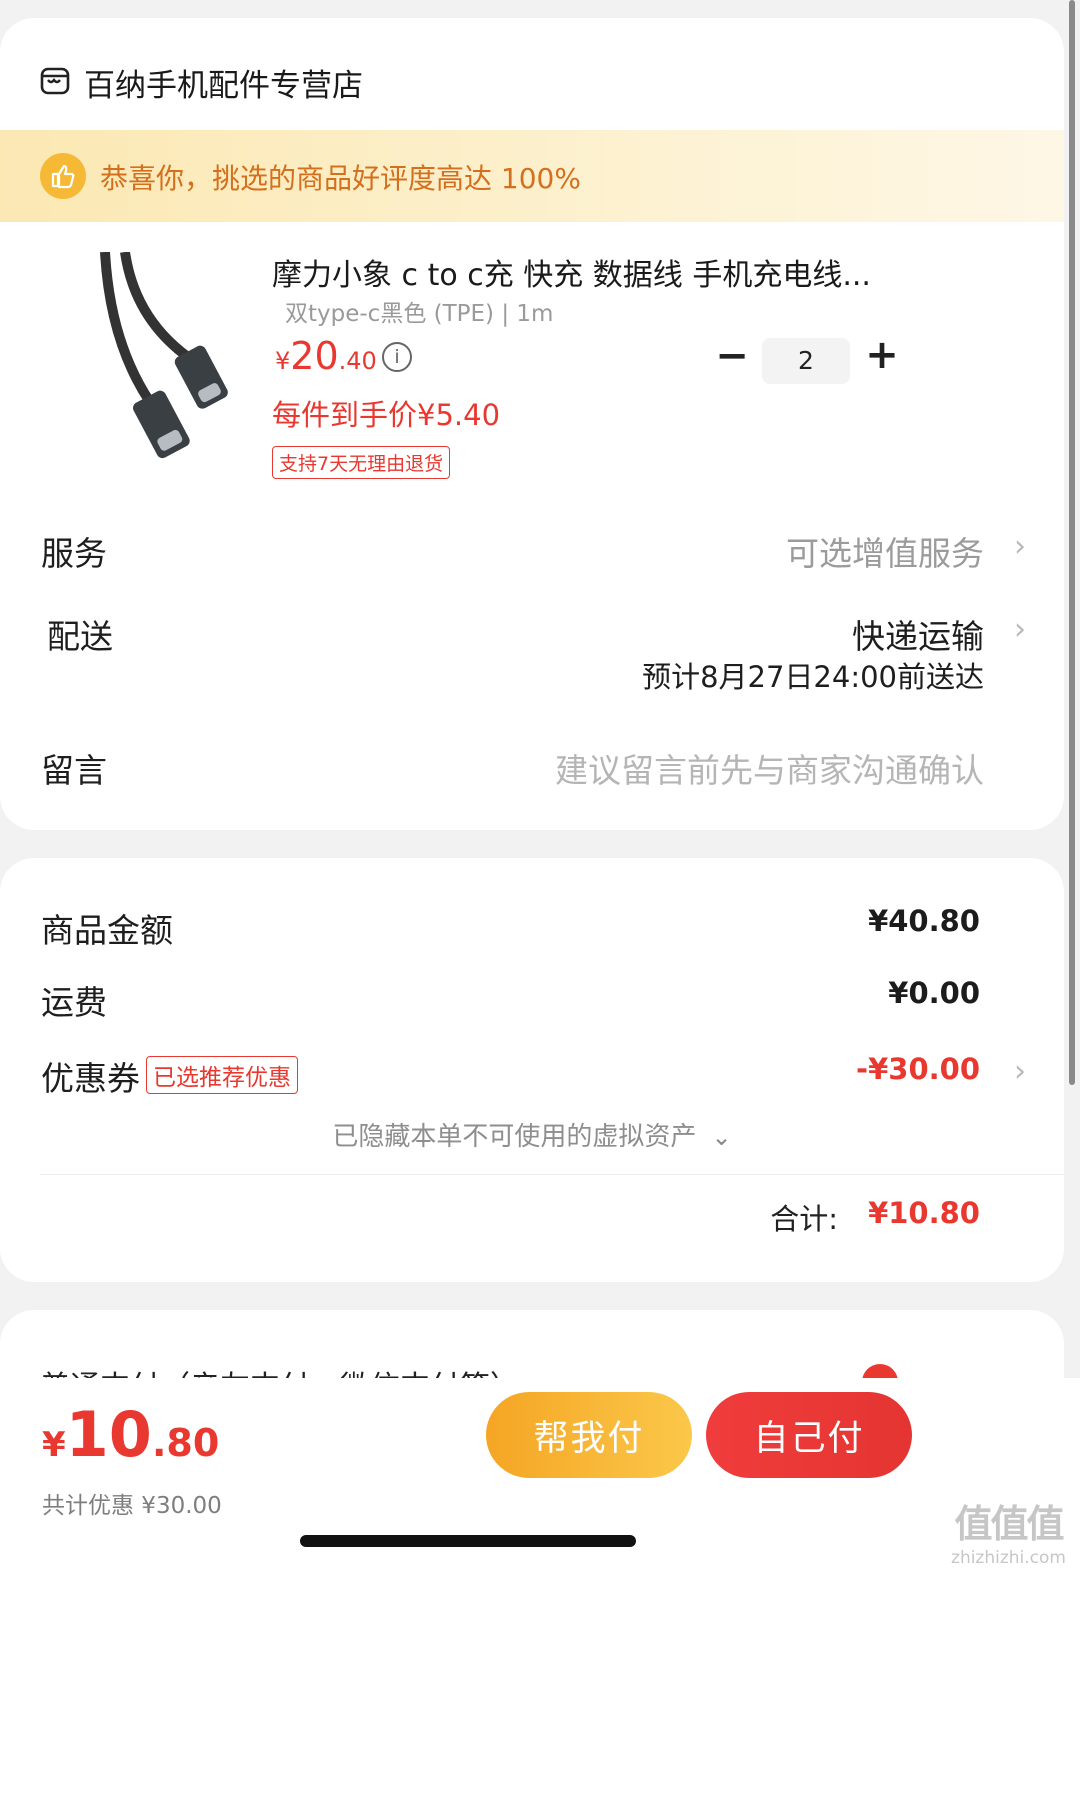  I want to click on total-label: 合计:, so click(804, 1219).